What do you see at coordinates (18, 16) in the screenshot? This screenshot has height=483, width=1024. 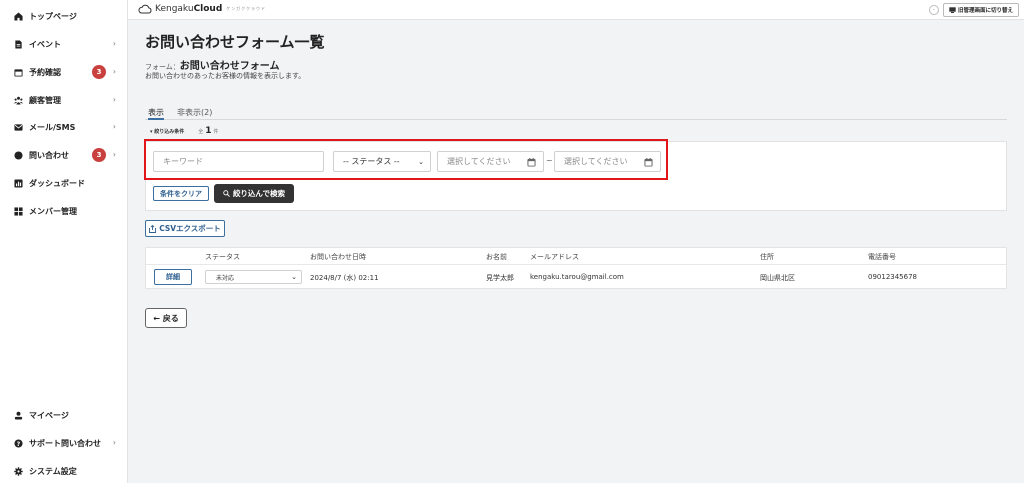 I see `home-icon` at bounding box center [18, 16].